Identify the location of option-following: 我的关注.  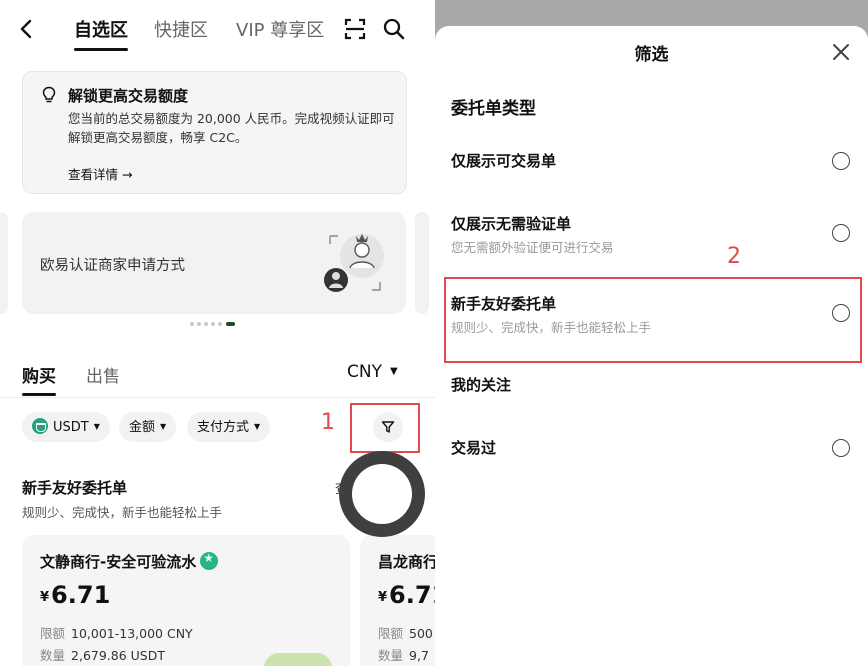
(651, 399).